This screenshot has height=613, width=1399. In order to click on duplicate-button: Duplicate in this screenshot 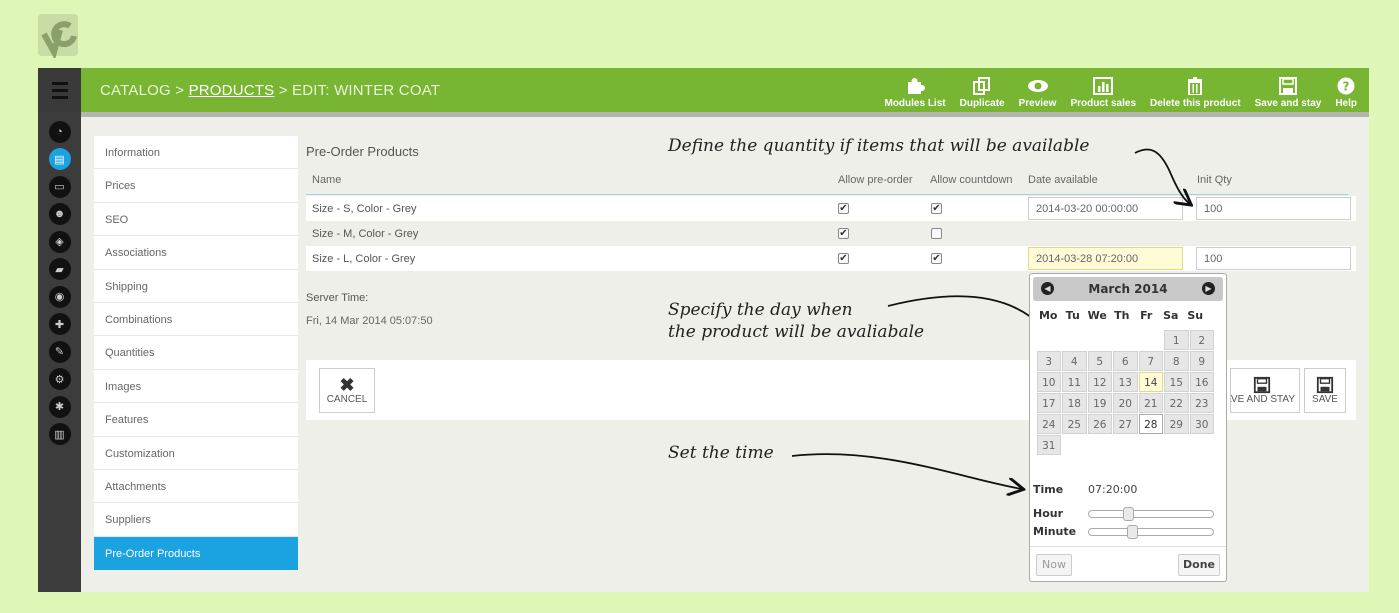, I will do `click(982, 90)`.